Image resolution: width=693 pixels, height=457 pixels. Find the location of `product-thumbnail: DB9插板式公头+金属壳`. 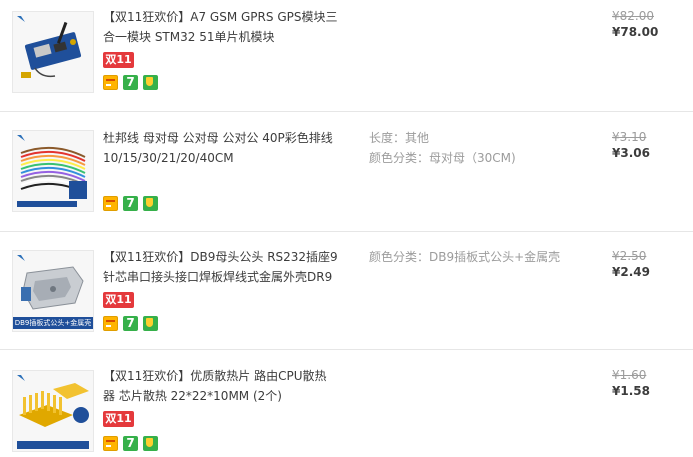

product-thumbnail: DB9插板式公头+金属壳 is located at coordinates (53, 291).